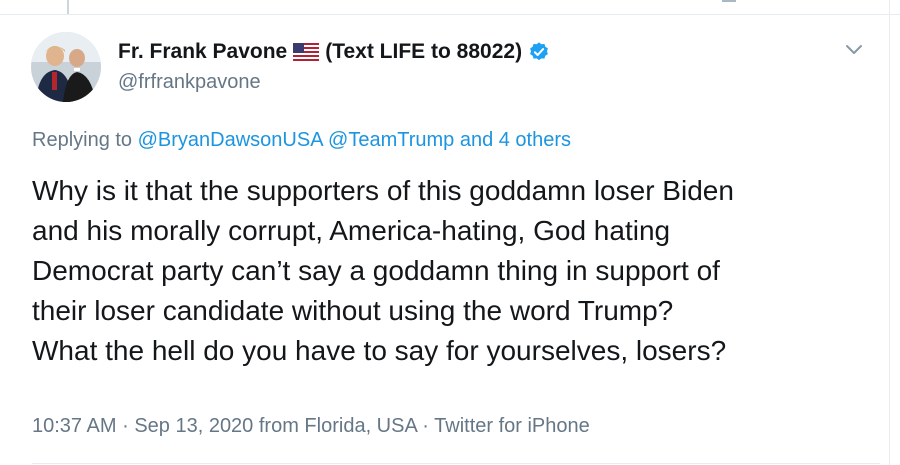 Image resolution: width=900 pixels, height=465 pixels. Describe the element at coordinates (193, 426) in the screenshot. I see `tweet-date: Sep 13, 2020` at that location.